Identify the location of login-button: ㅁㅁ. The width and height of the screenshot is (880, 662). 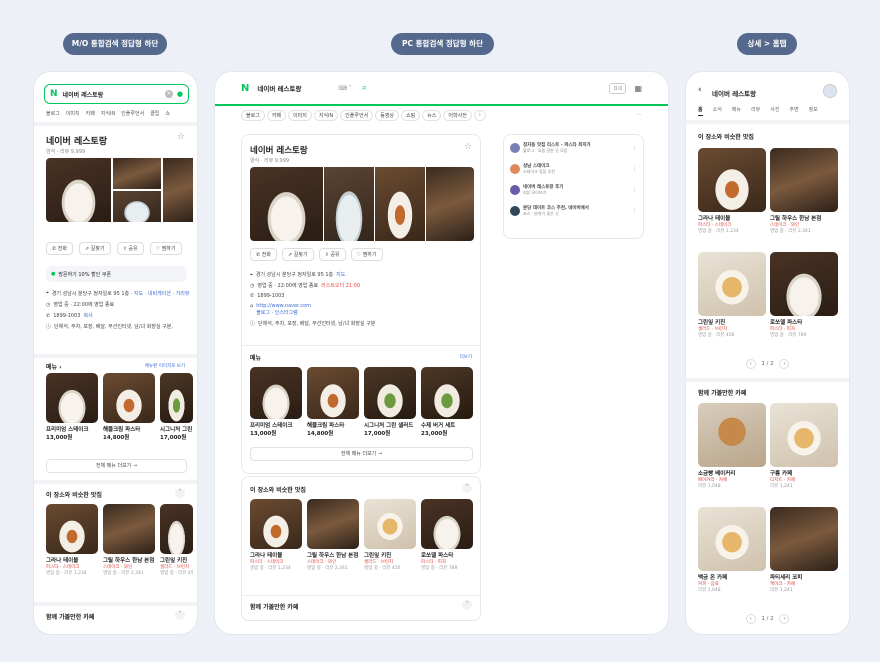
(618, 88).